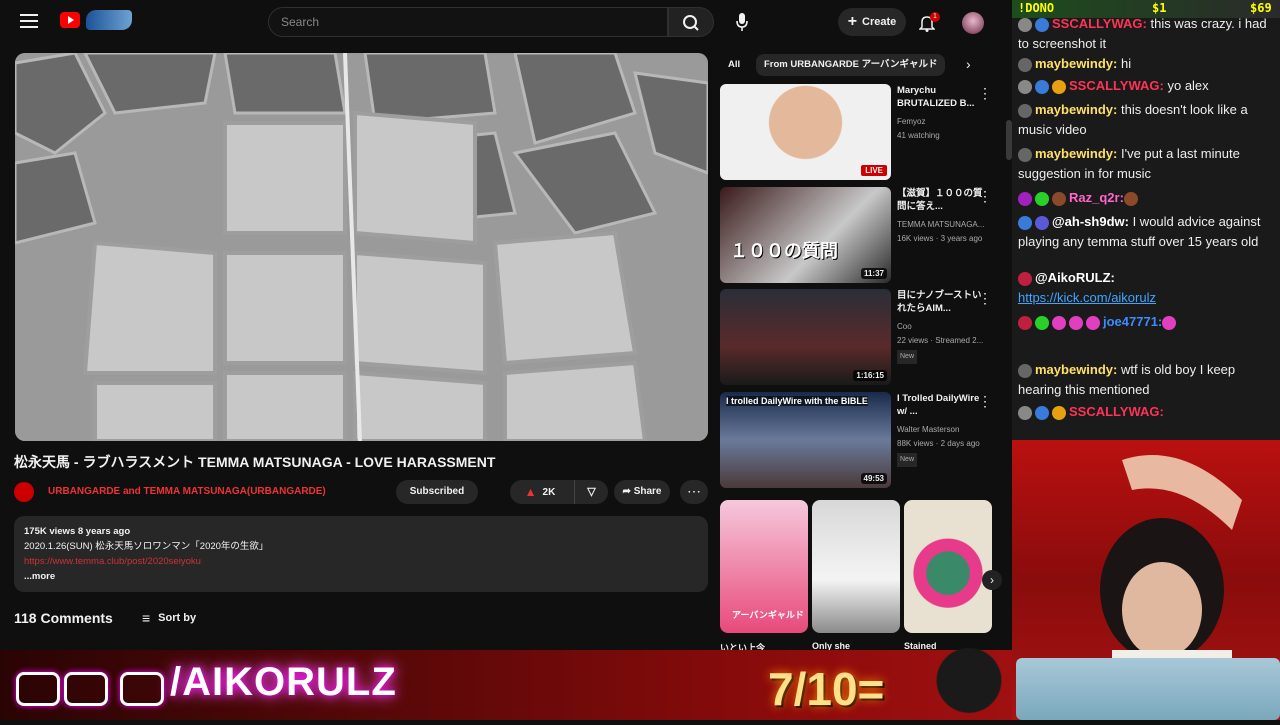 Image resolution: width=1280 pixels, height=725 pixels. Describe the element at coordinates (1133, 321) in the screenshot. I see `chat-user: joe47771:` at that location.